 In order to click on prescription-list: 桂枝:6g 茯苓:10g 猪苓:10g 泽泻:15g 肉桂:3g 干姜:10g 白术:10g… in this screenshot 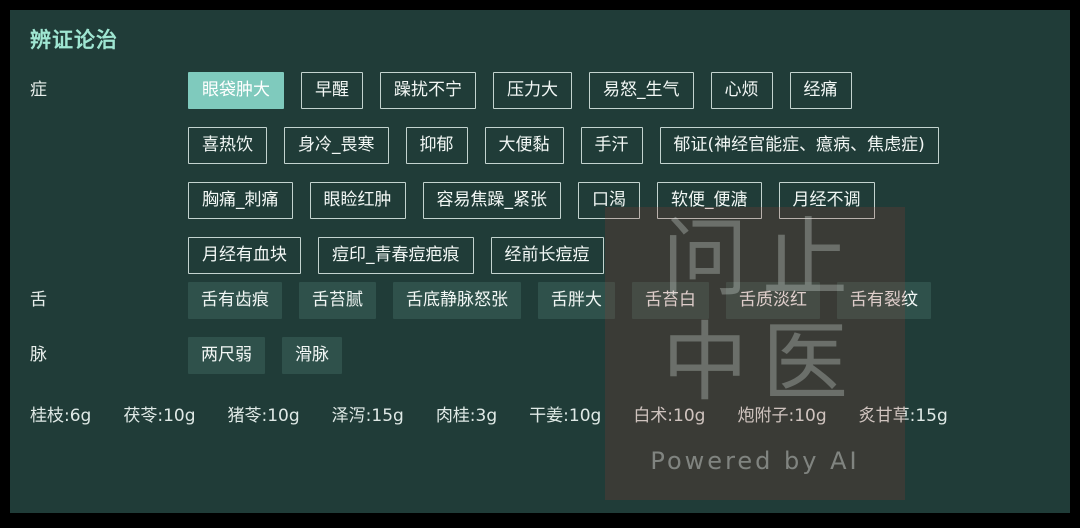, I will do `click(540, 413)`.